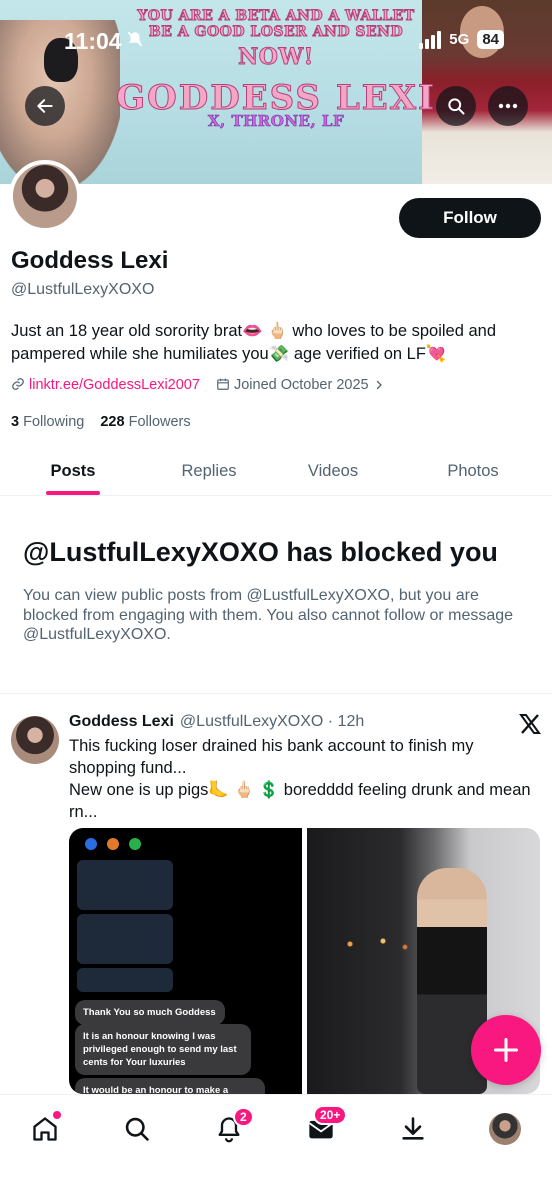 The image size is (552, 1200). I want to click on link-icon, so click(18, 384).